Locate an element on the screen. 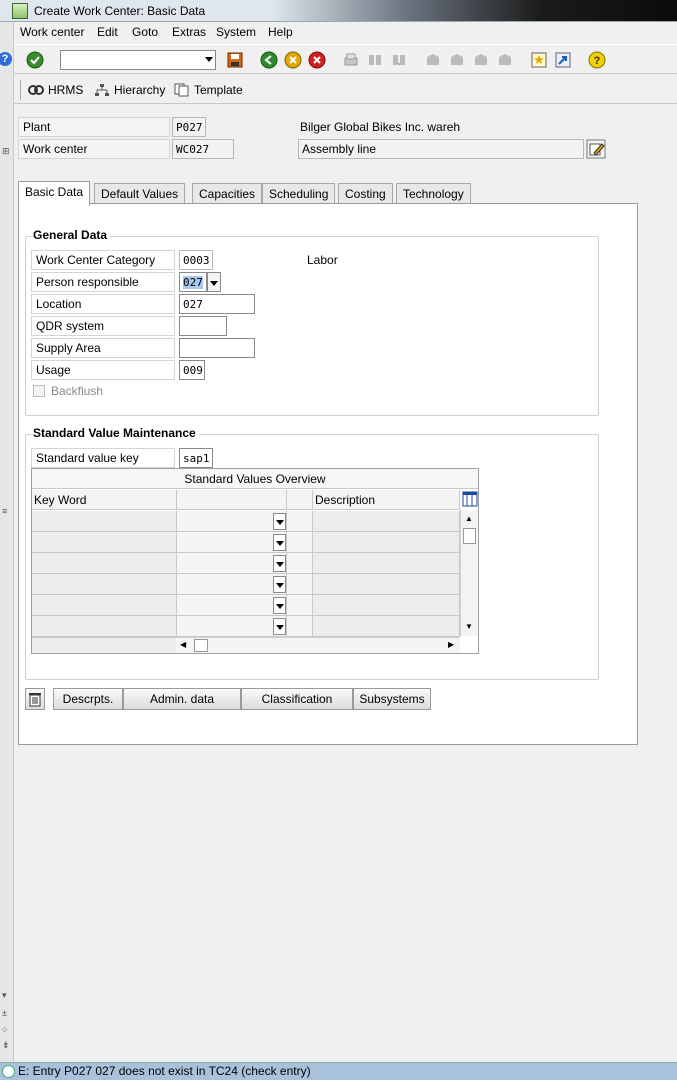  supply-area-field is located at coordinates (217, 348).